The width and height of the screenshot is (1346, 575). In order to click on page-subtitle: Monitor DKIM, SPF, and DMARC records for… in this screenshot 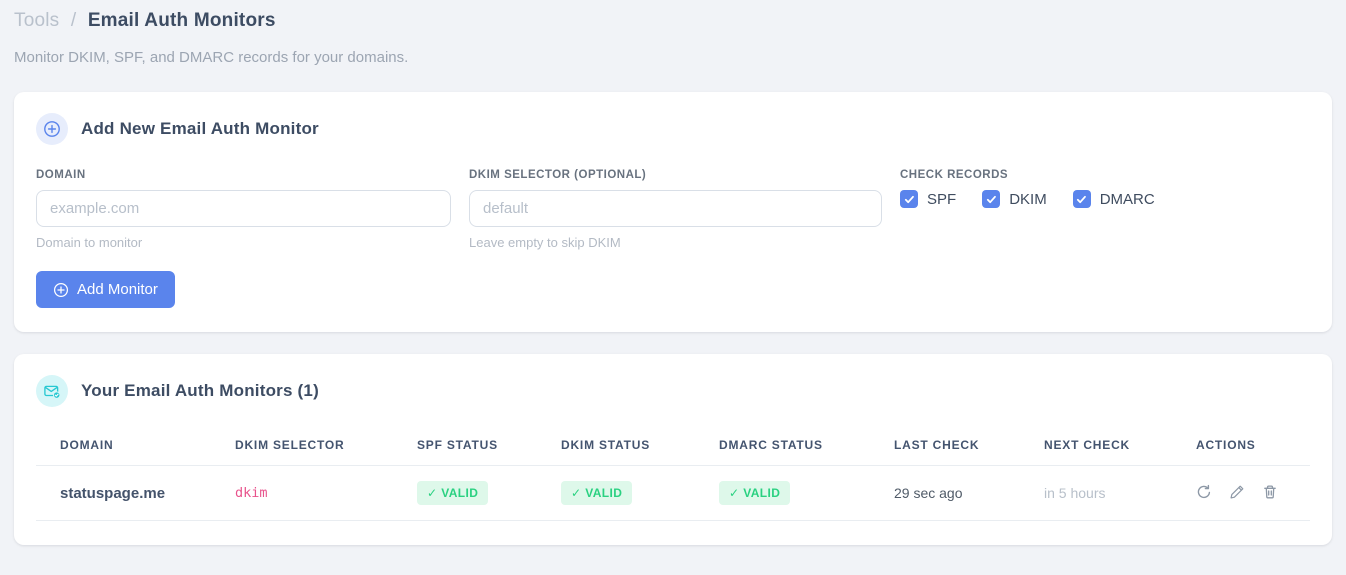, I will do `click(211, 57)`.